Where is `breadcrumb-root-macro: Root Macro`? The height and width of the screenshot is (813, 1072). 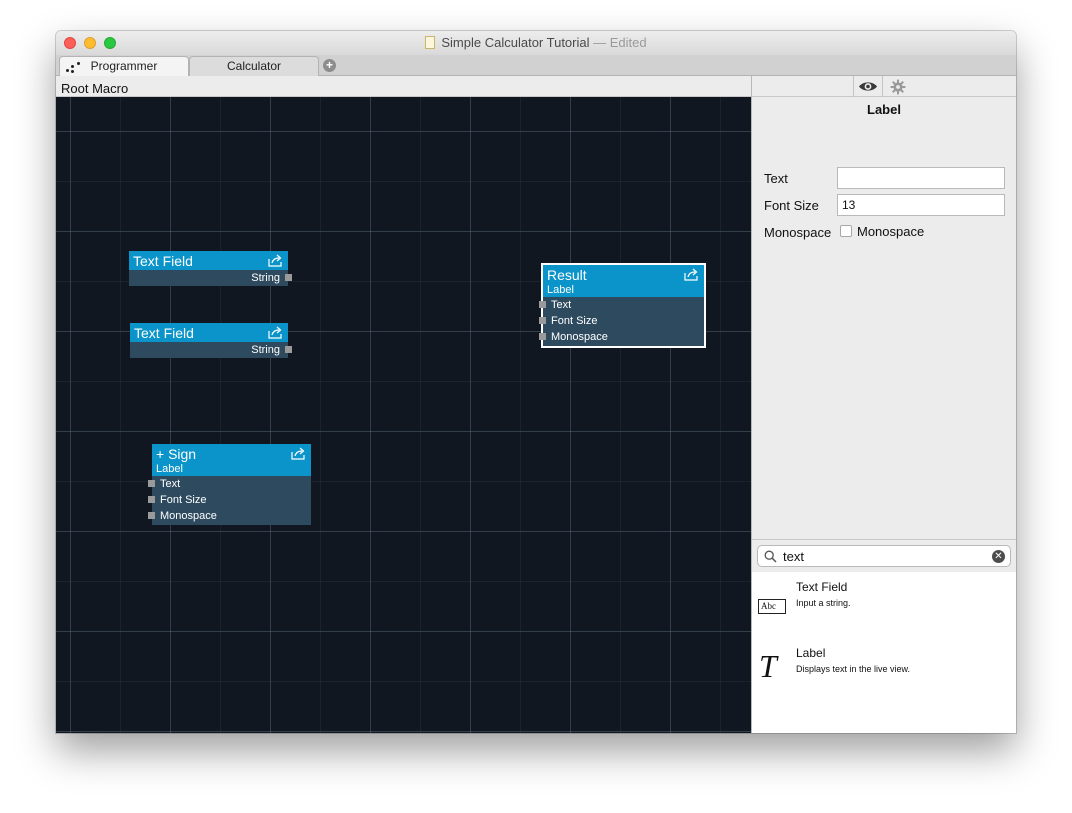
breadcrumb-root-macro: Root Macro is located at coordinates (94, 88).